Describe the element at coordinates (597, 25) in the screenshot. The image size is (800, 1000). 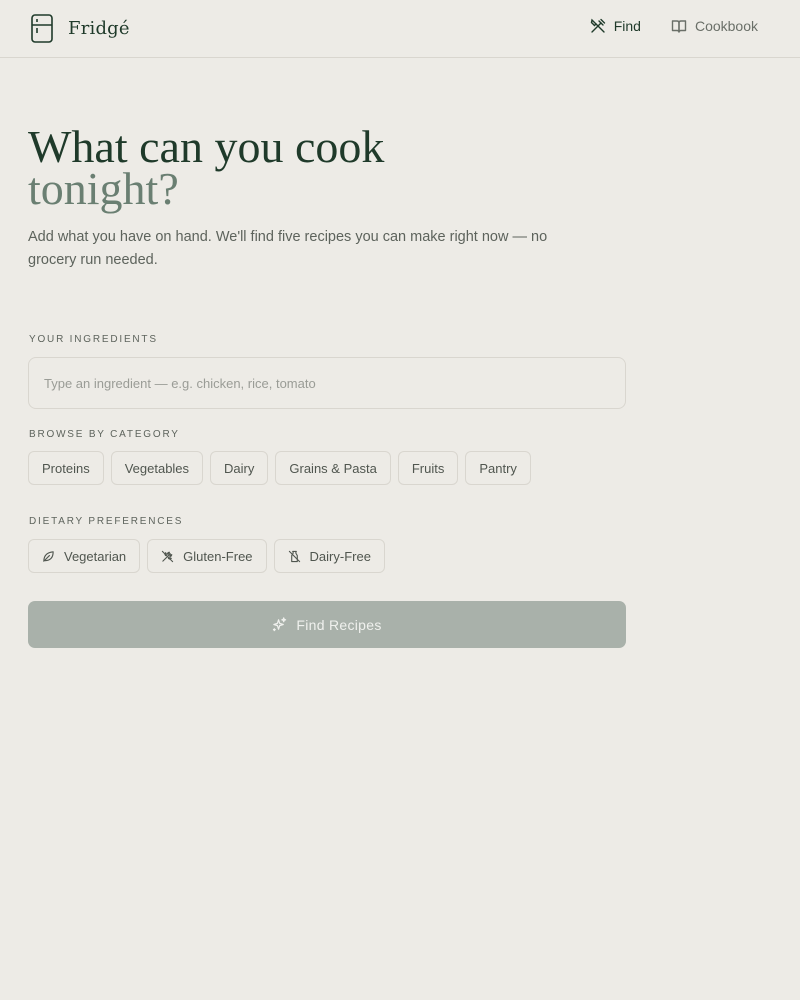
I see `utensils-icon` at that location.